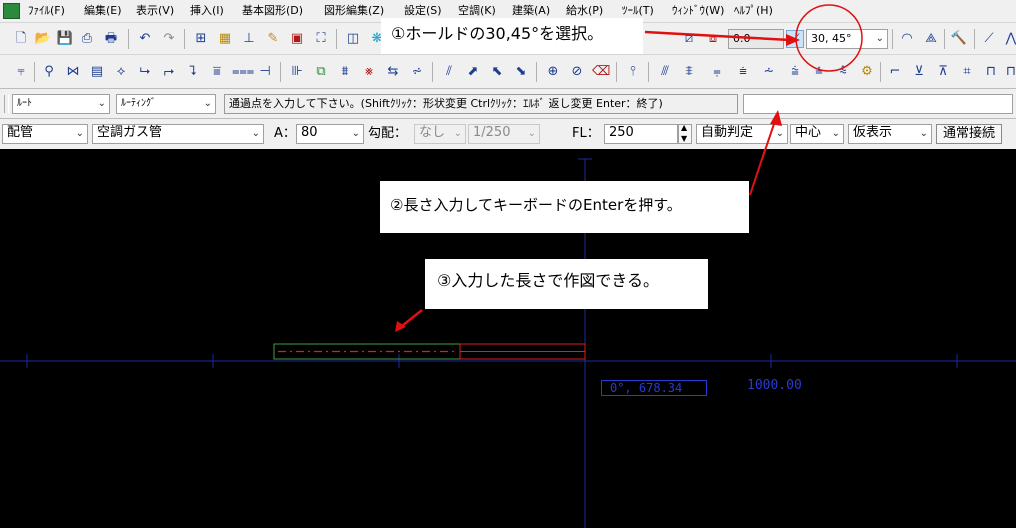 This screenshot has width=1016, height=528. What do you see at coordinates (907, 39) in the screenshot?
I see `arc-icon: ◠` at bounding box center [907, 39].